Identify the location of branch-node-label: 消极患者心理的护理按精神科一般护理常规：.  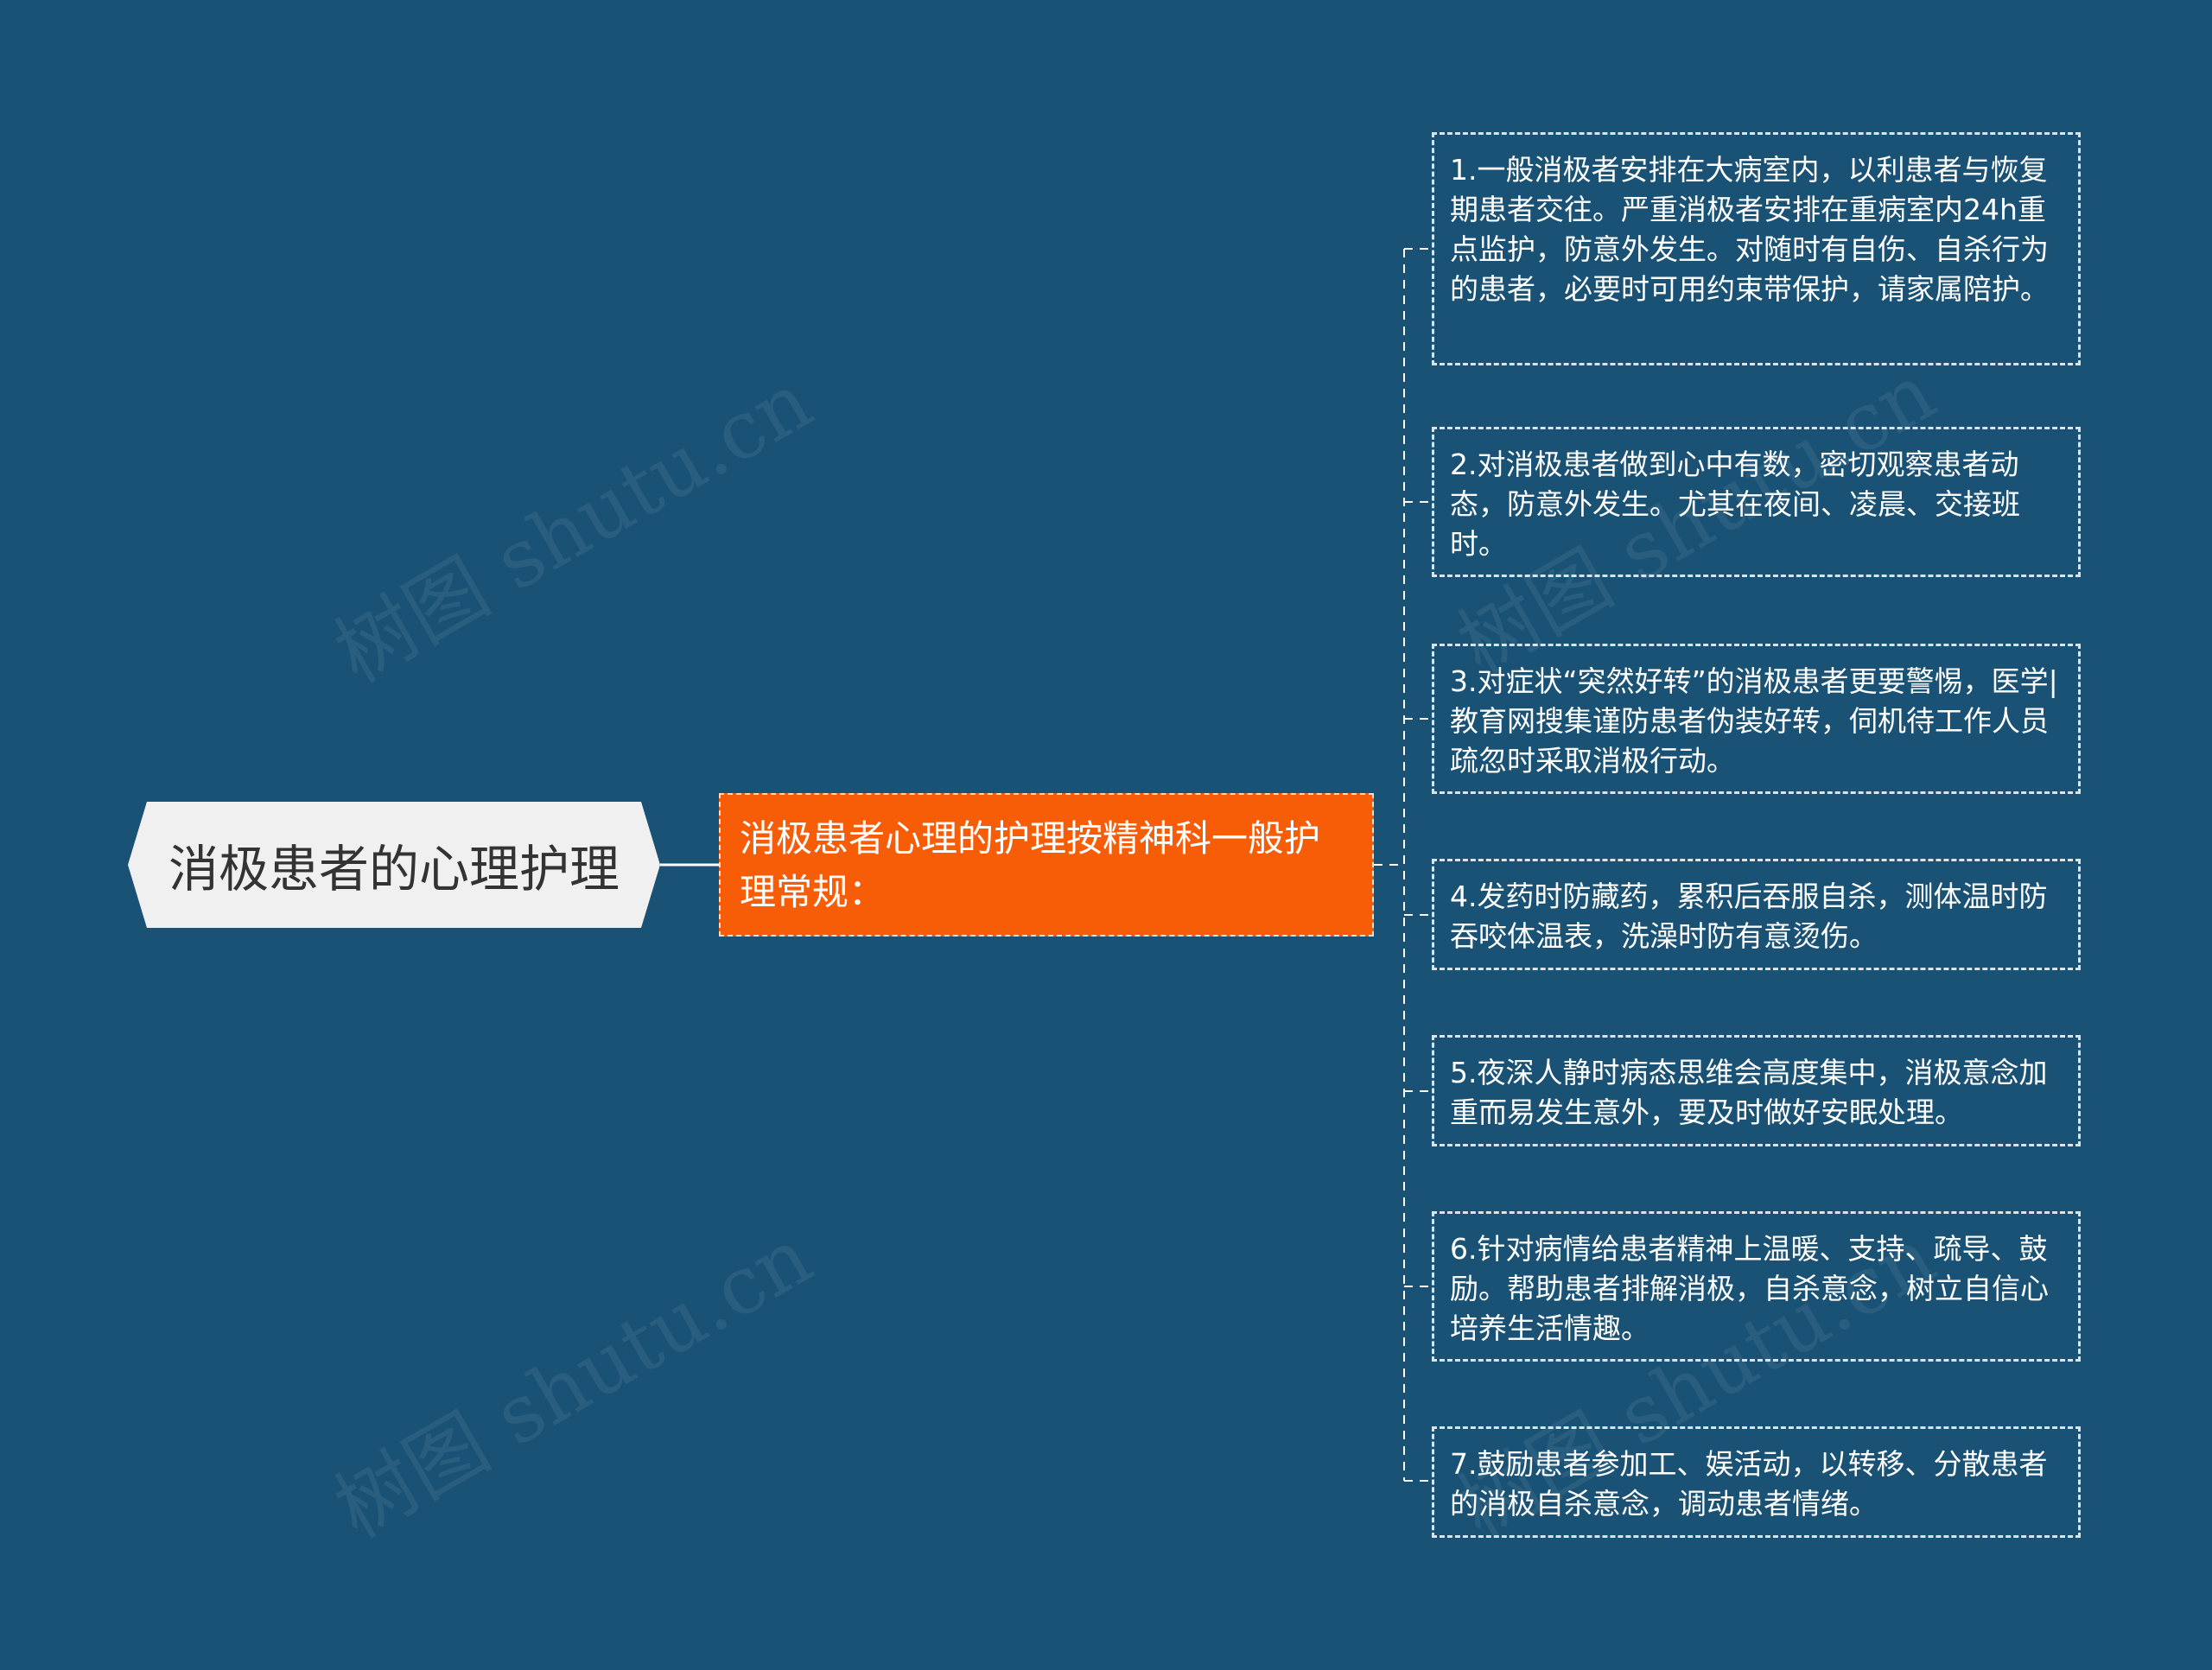
(1030, 865).